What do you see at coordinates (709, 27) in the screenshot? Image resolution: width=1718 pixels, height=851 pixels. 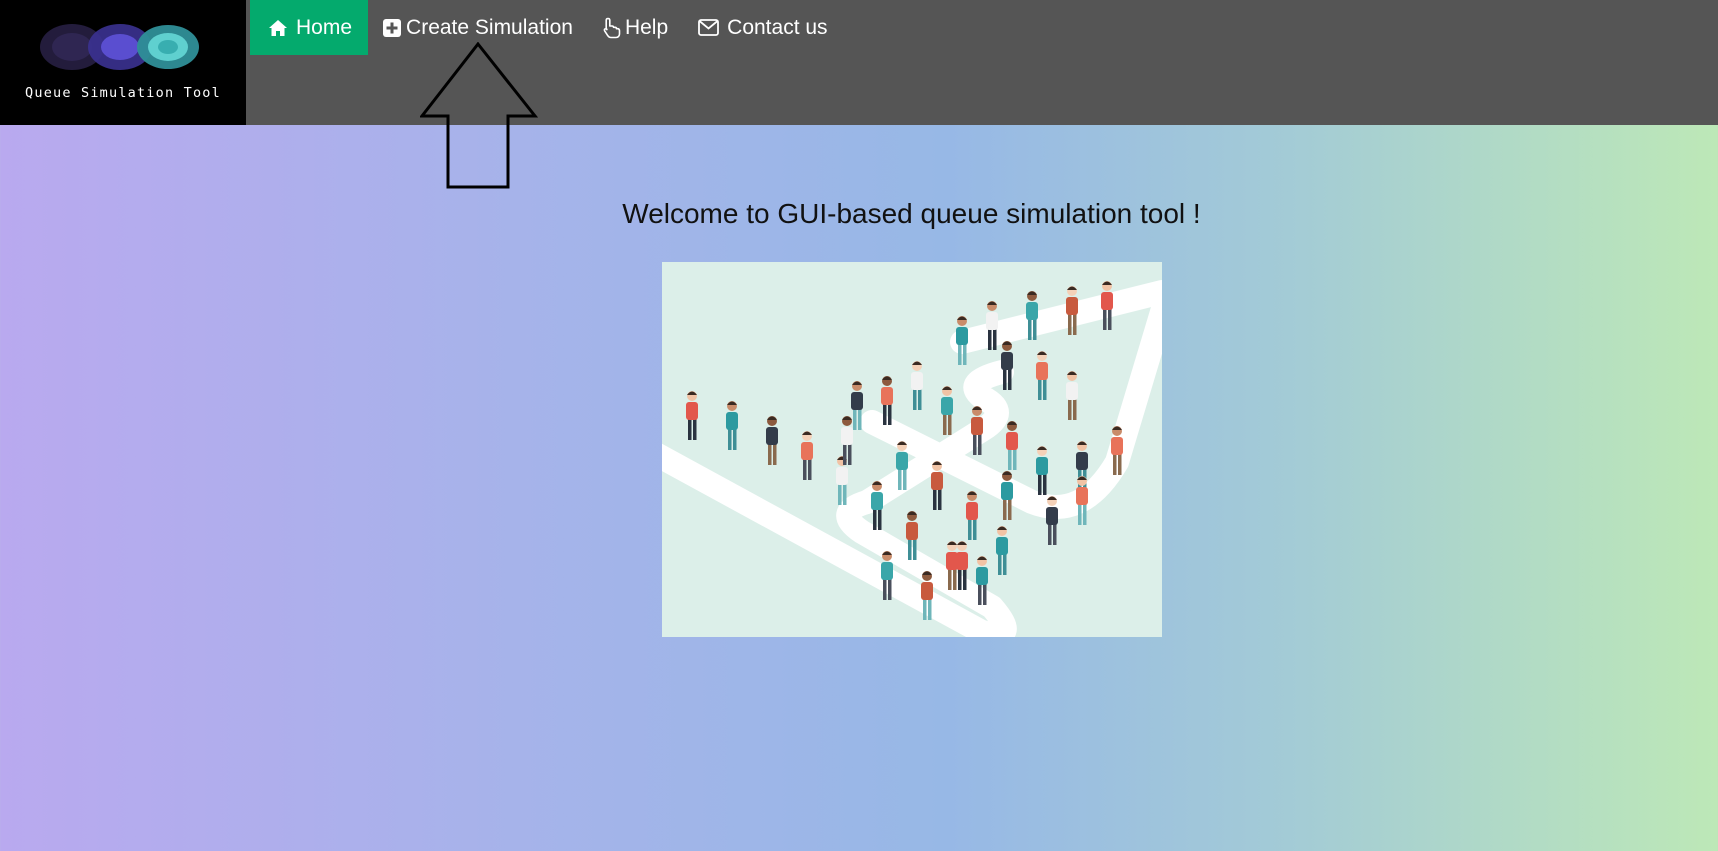 I see `envelope-icon` at bounding box center [709, 27].